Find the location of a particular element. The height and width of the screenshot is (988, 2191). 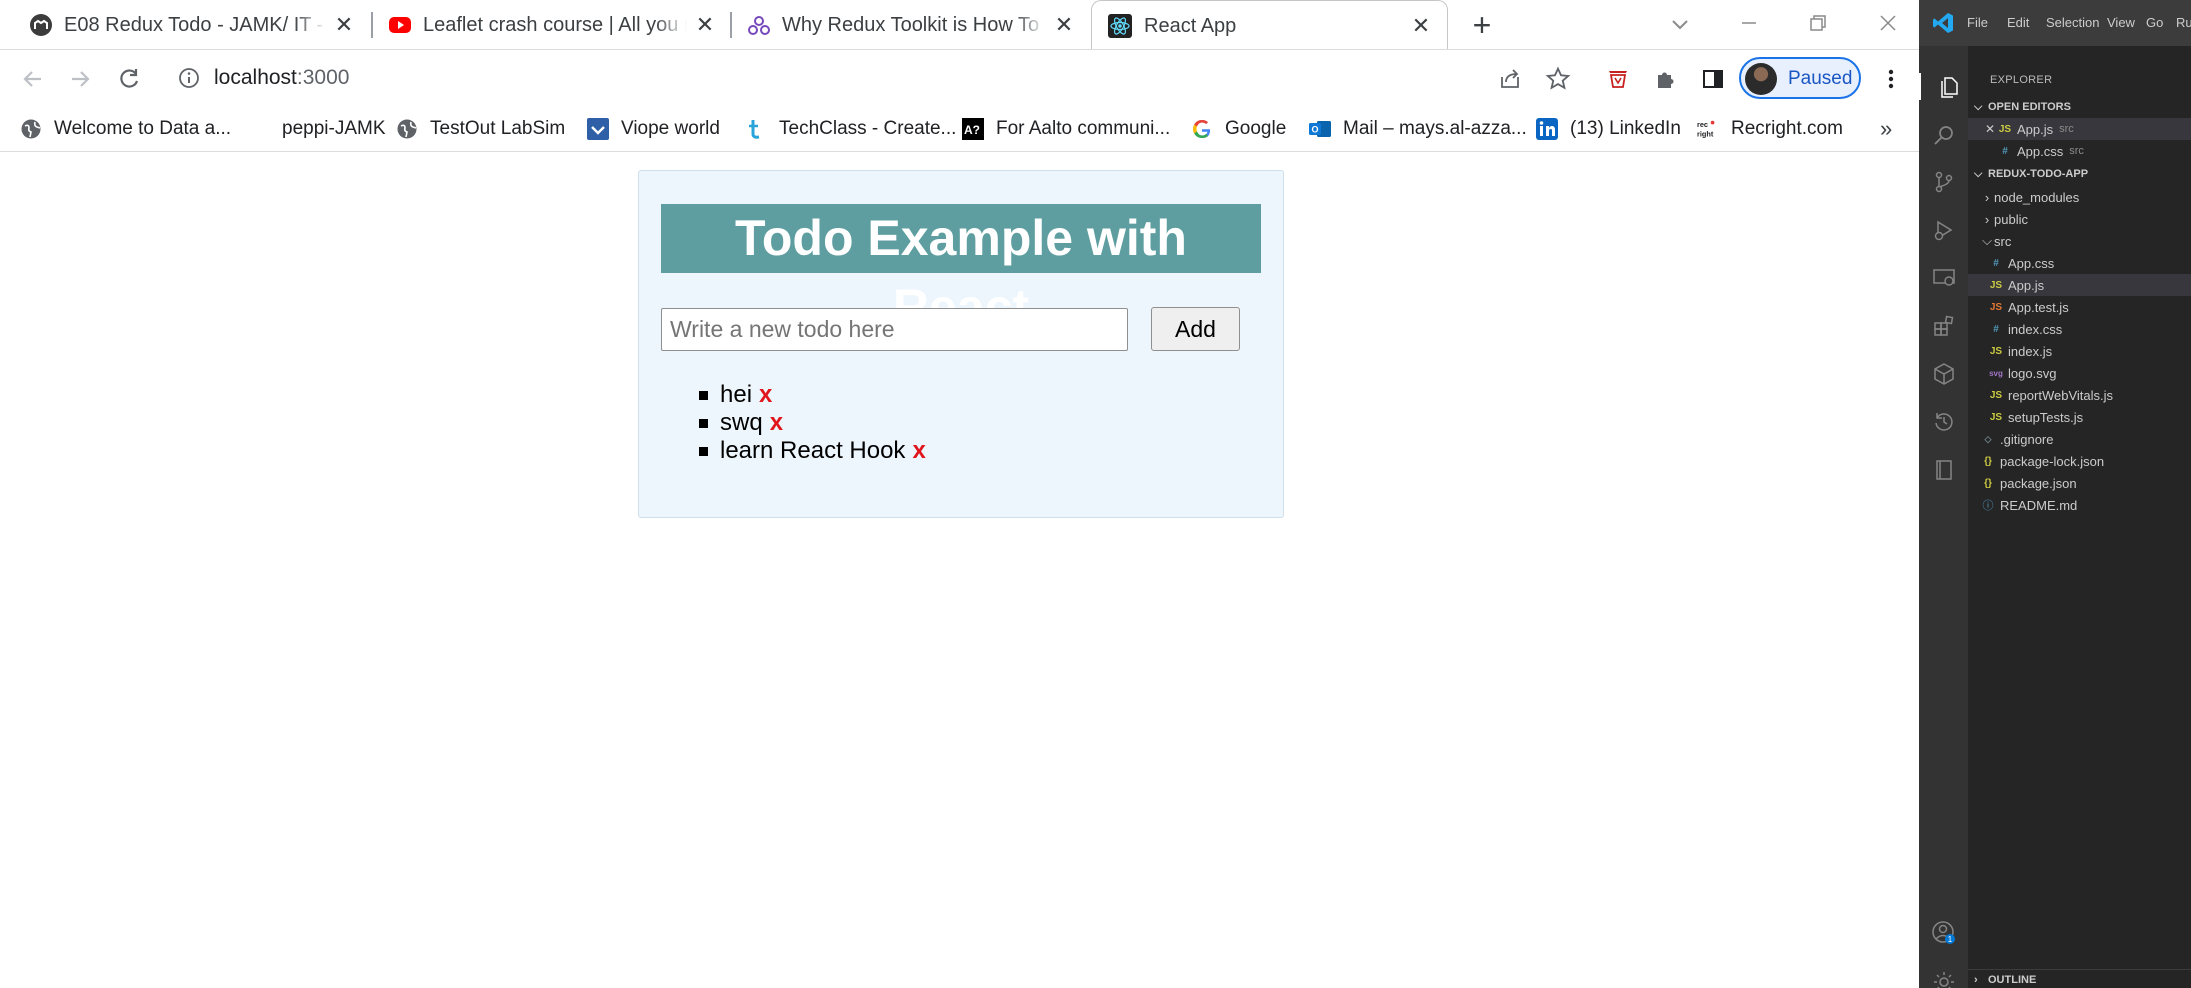

tab-redux-todo: E08 Redux Todo - JAMK/ IT - TTC ✕ is located at coordinates (185, 24).